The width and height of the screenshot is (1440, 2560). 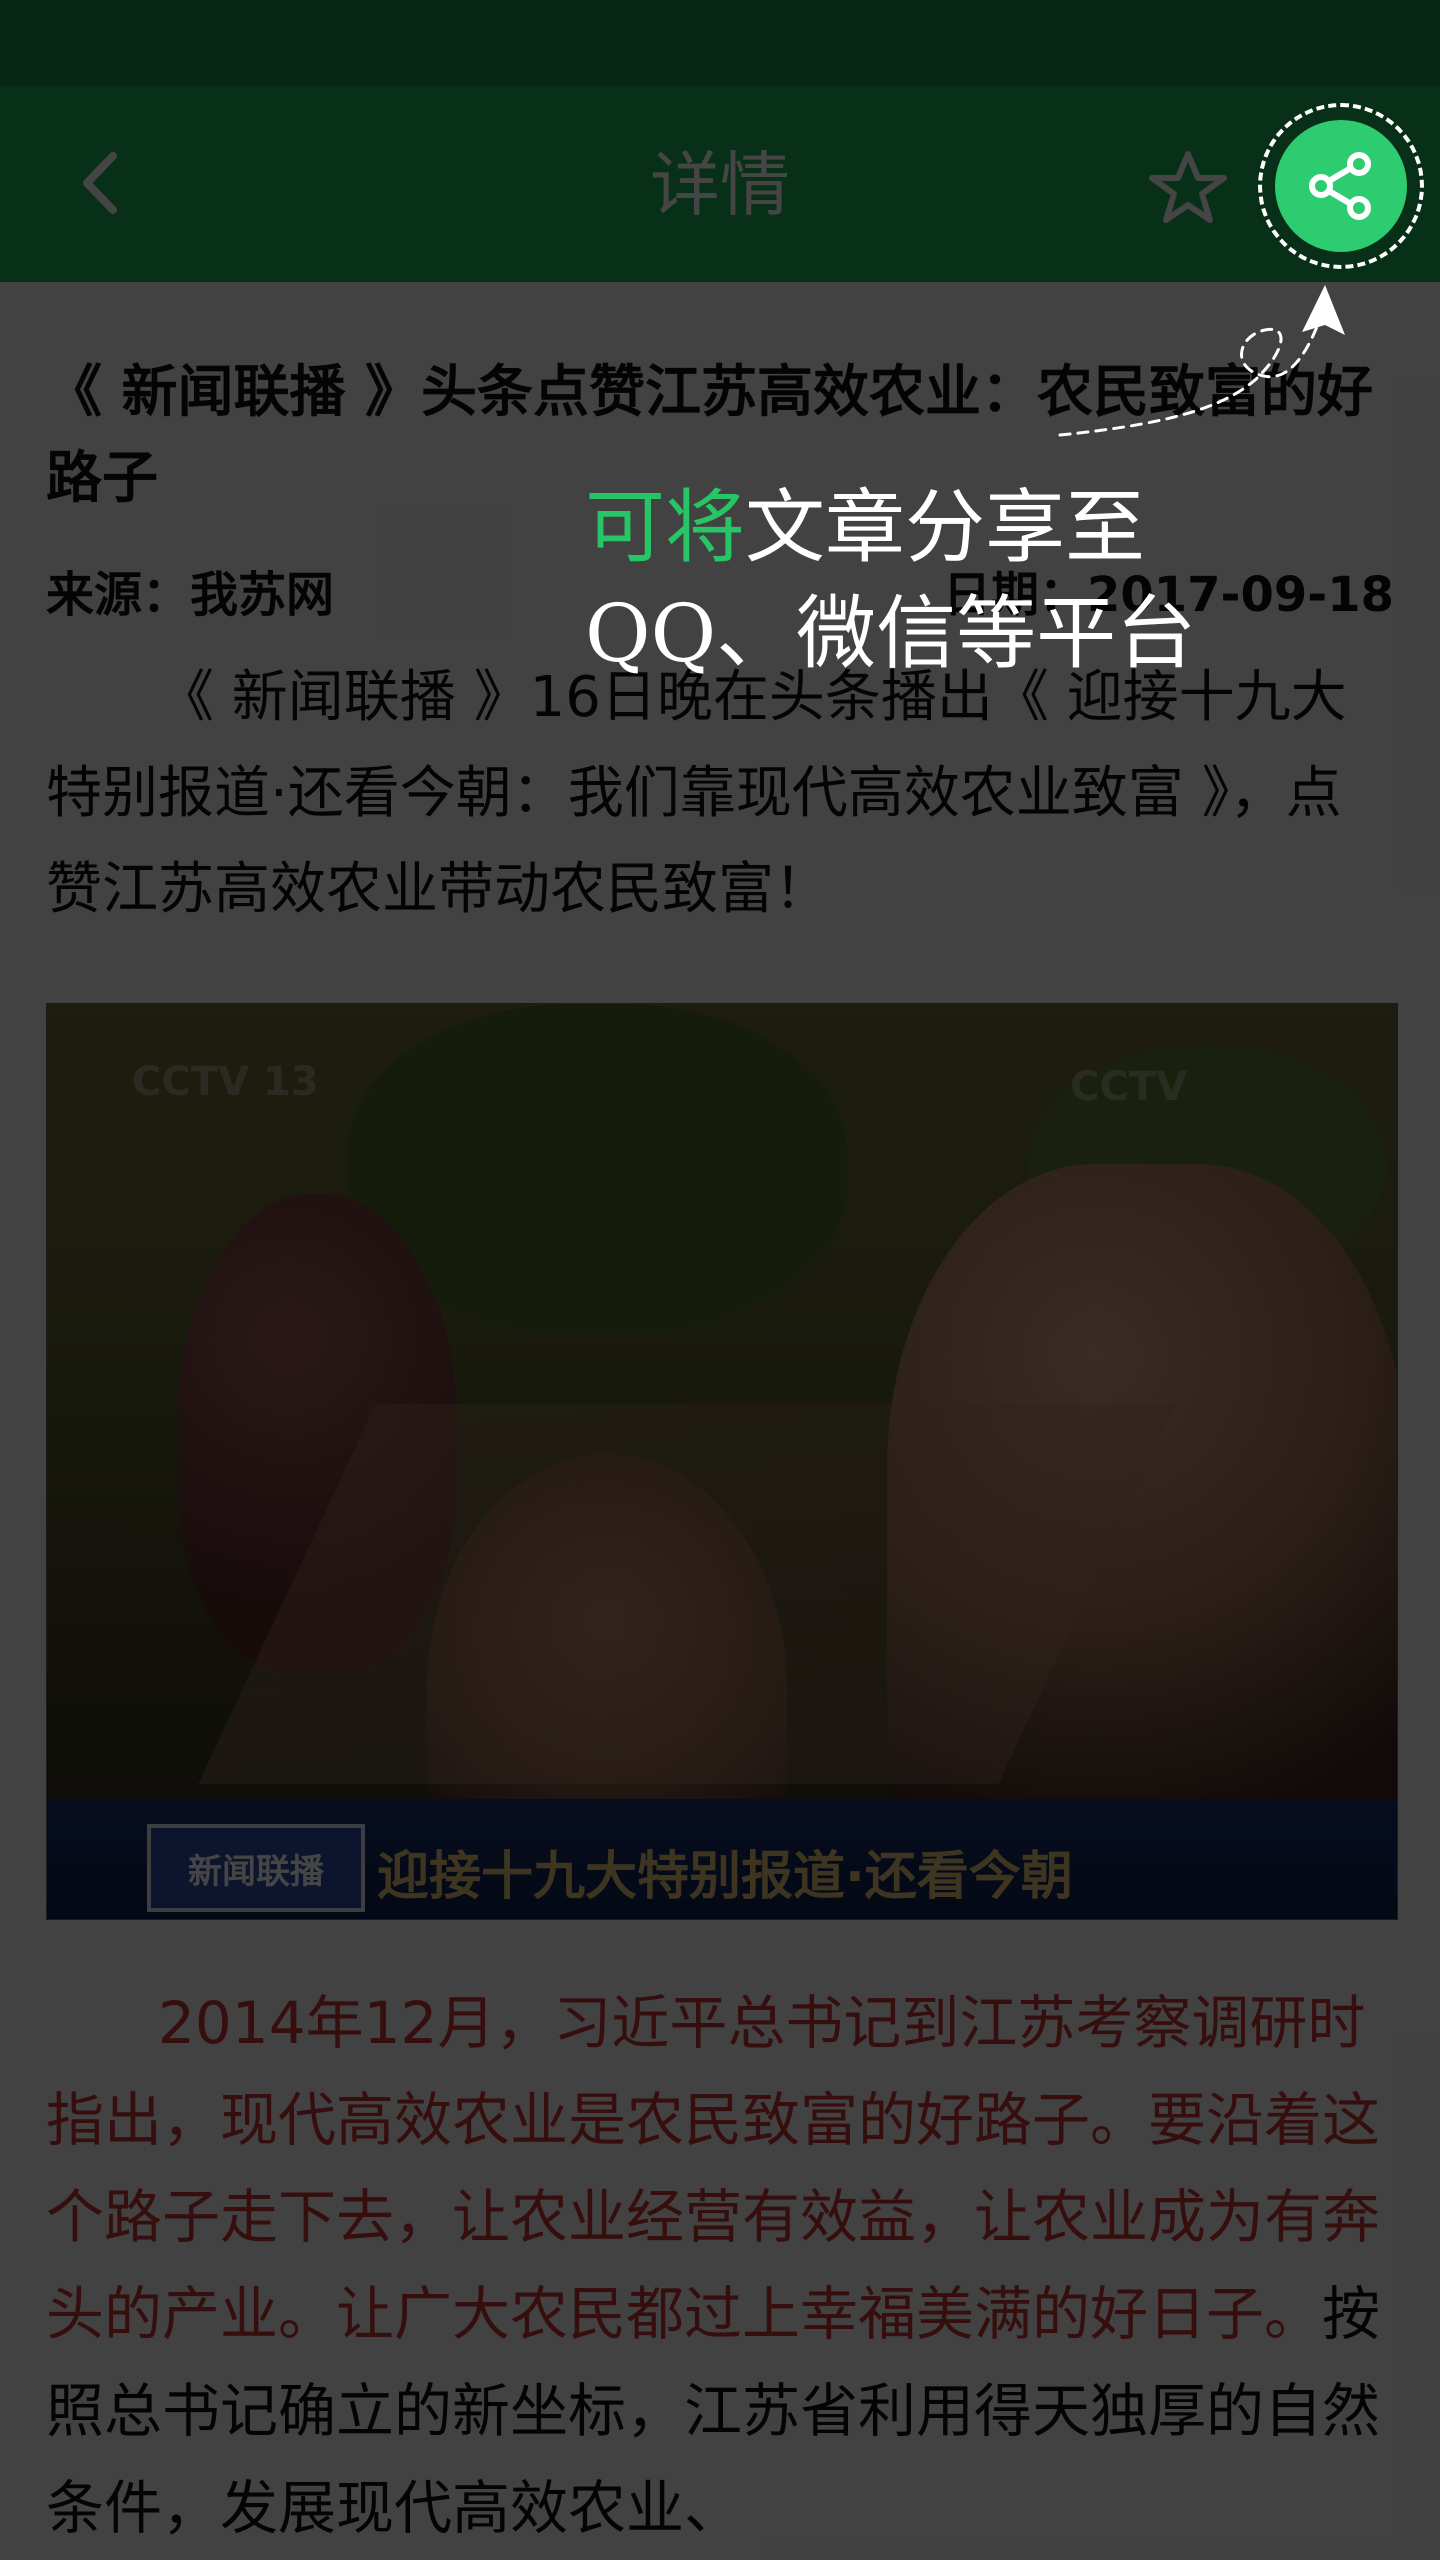 I want to click on back-button, so click(x=99, y=182).